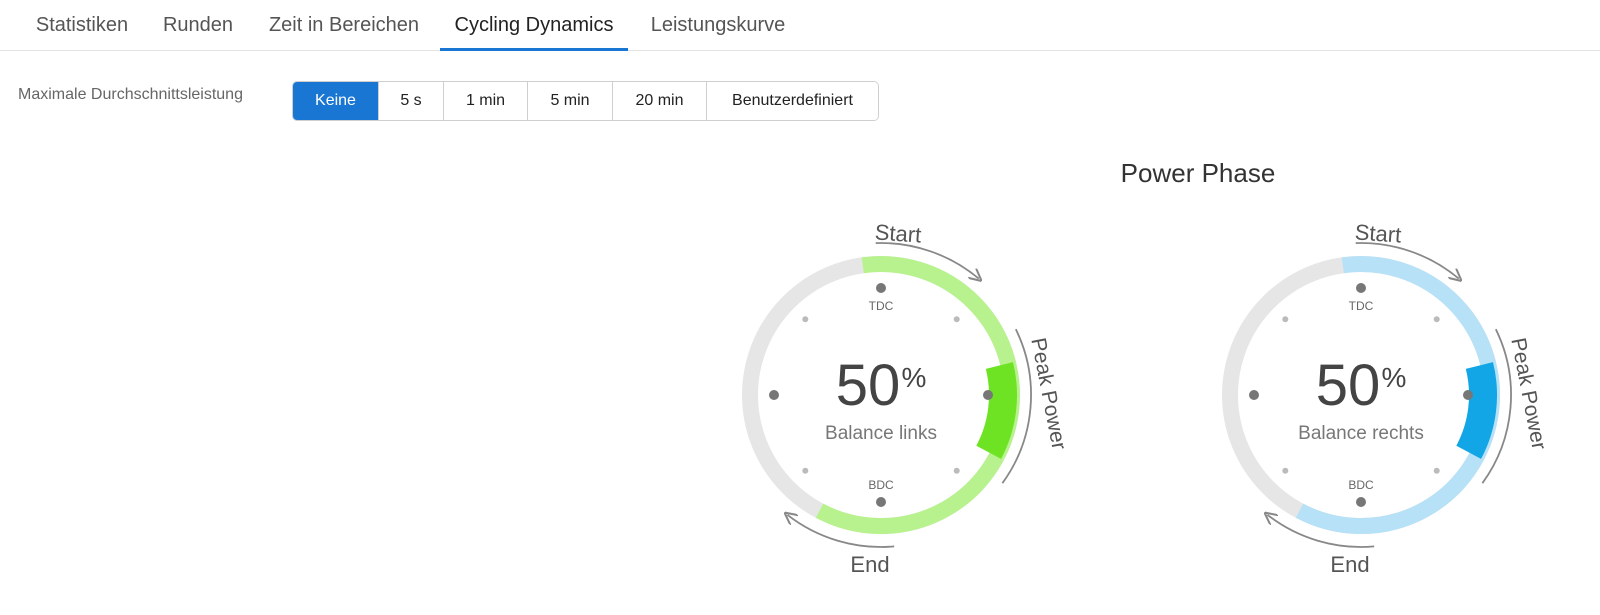 The height and width of the screenshot is (615, 1600). I want to click on max-average-power-label: Maximale Durchschnittsleistung, so click(130, 94).